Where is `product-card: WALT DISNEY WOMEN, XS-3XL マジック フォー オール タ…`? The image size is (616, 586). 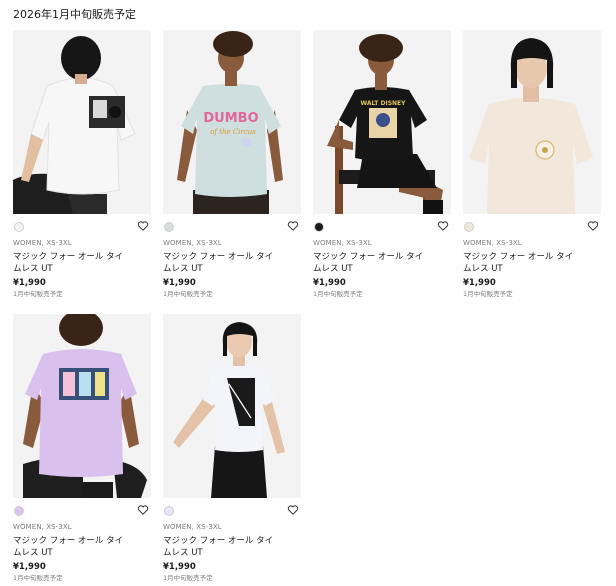 product-card: WALT DISNEY WOMEN, XS-3XL マジック フォー オール タ… is located at coordinates (382, 164).